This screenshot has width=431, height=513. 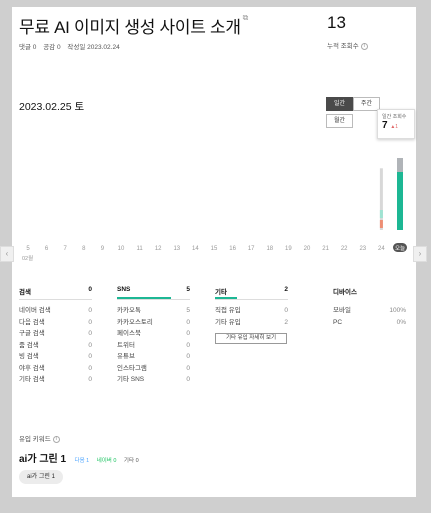 What do you see at coordinates (129, 333) in the screenshot?
I see `stat-row-label: 페이스북` at bounding box center [129, 333].